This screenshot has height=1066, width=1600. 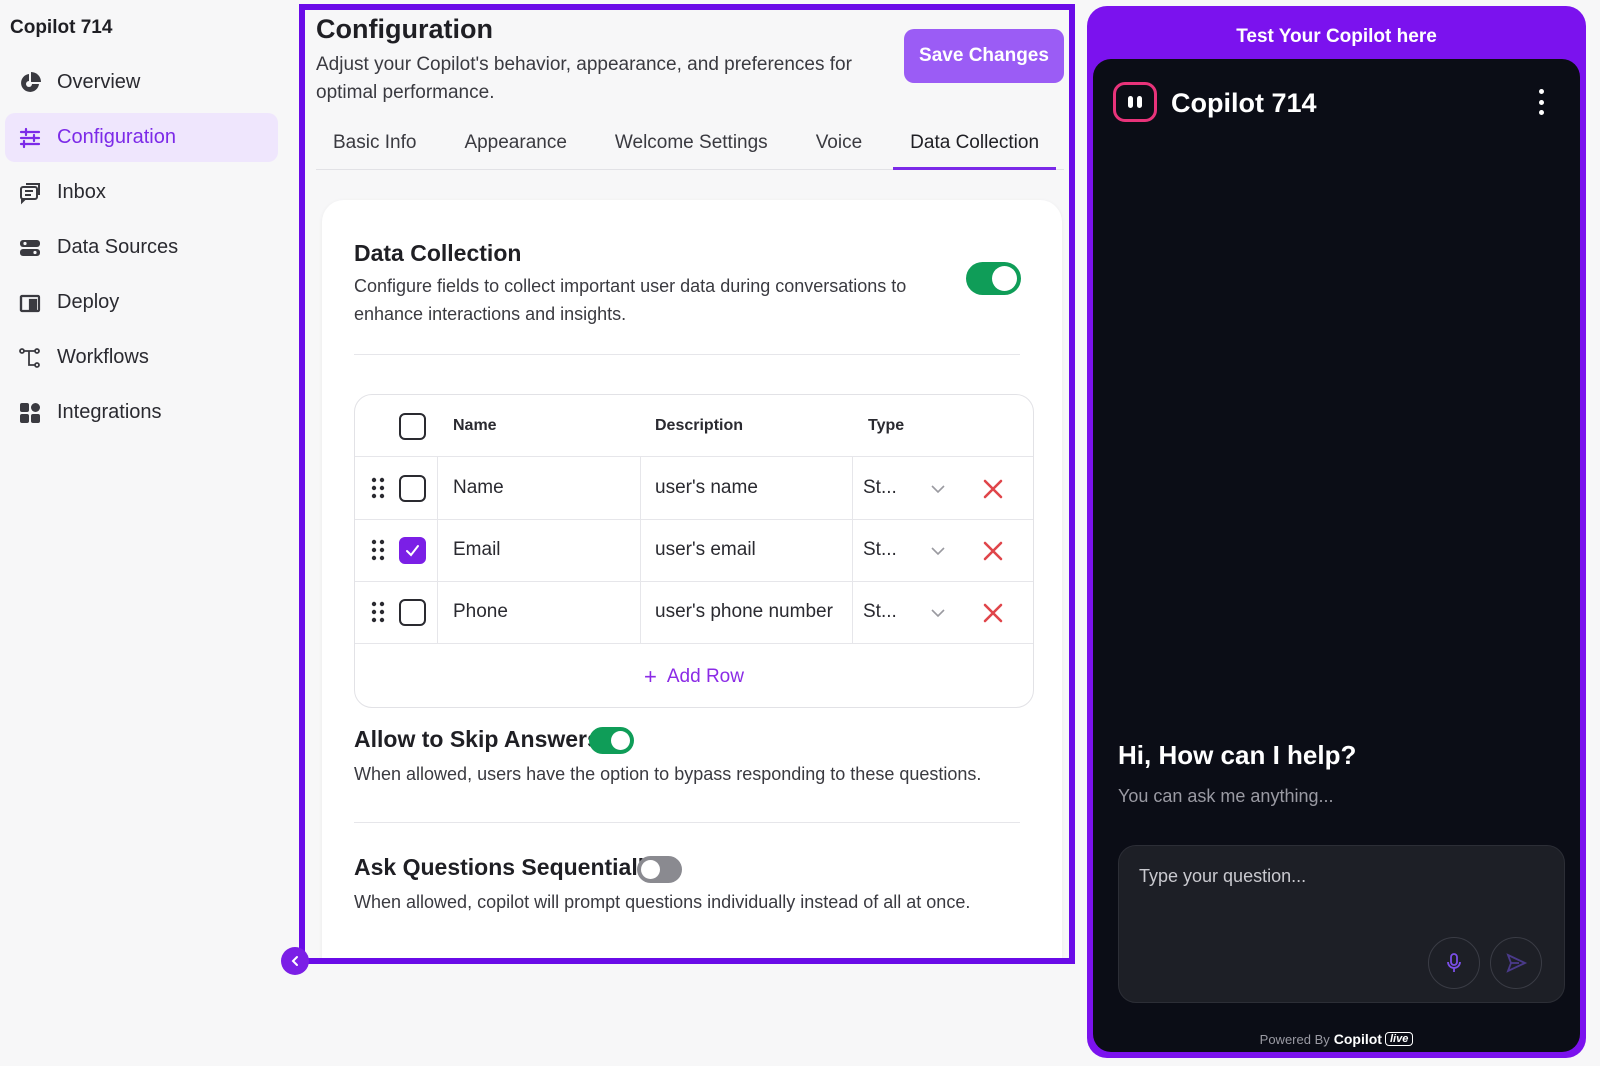 I want to click on more-options-icon, so click(x=1541, y=102).